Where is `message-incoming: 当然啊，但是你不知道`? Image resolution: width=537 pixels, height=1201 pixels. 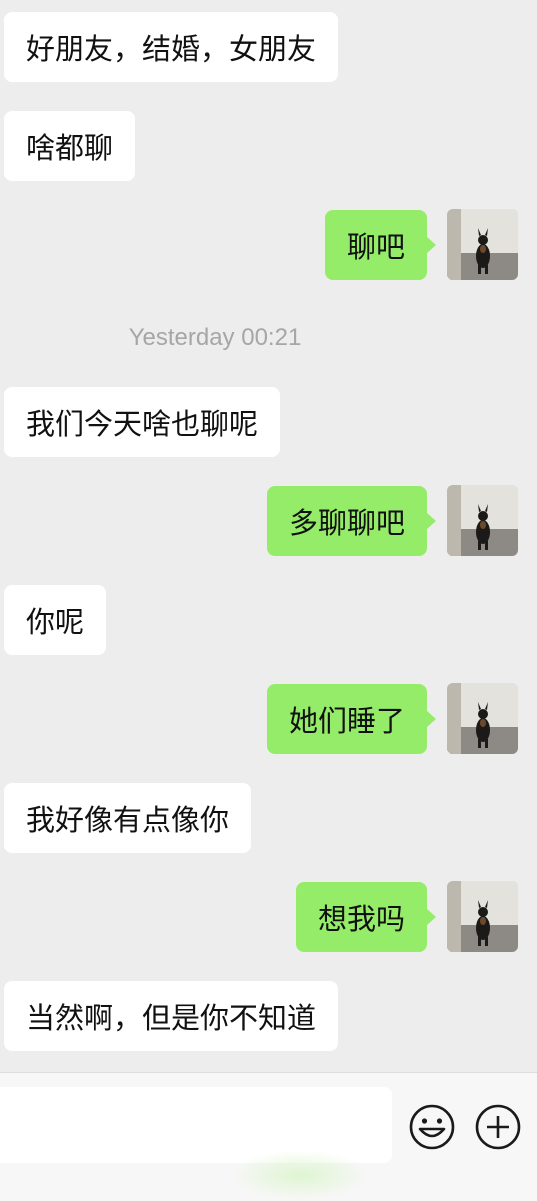
message-incoming: 当然啊，但是你不知道 is located at coordinates (171, 1016).